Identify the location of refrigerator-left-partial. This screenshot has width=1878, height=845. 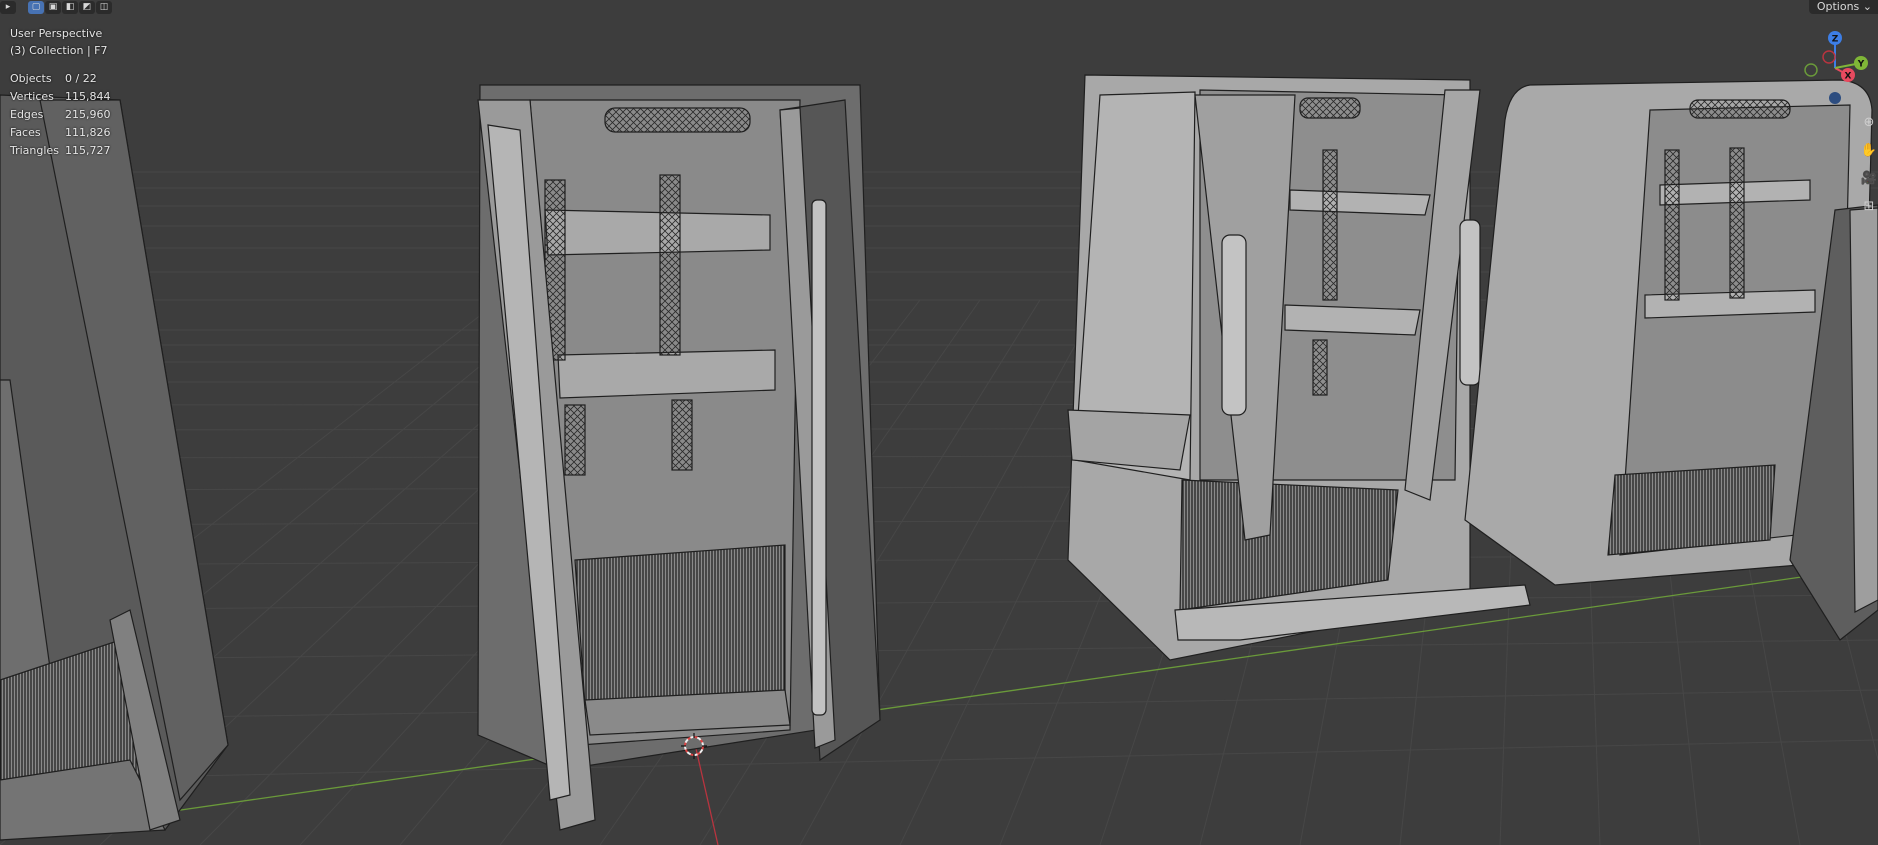
(114, 467).